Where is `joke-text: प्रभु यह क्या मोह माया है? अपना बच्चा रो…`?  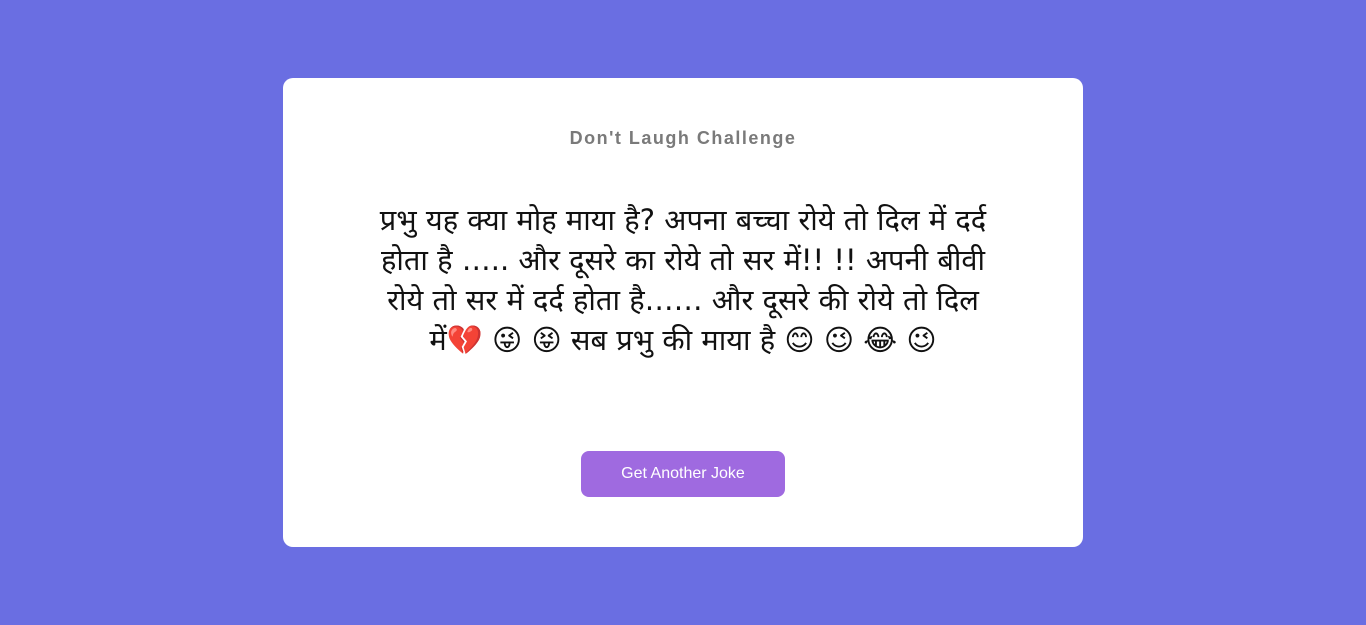
joke-text: प्रभु यह क्या मोह माया है? अपना बच्चा रो… is located at coordinates (683, 280).